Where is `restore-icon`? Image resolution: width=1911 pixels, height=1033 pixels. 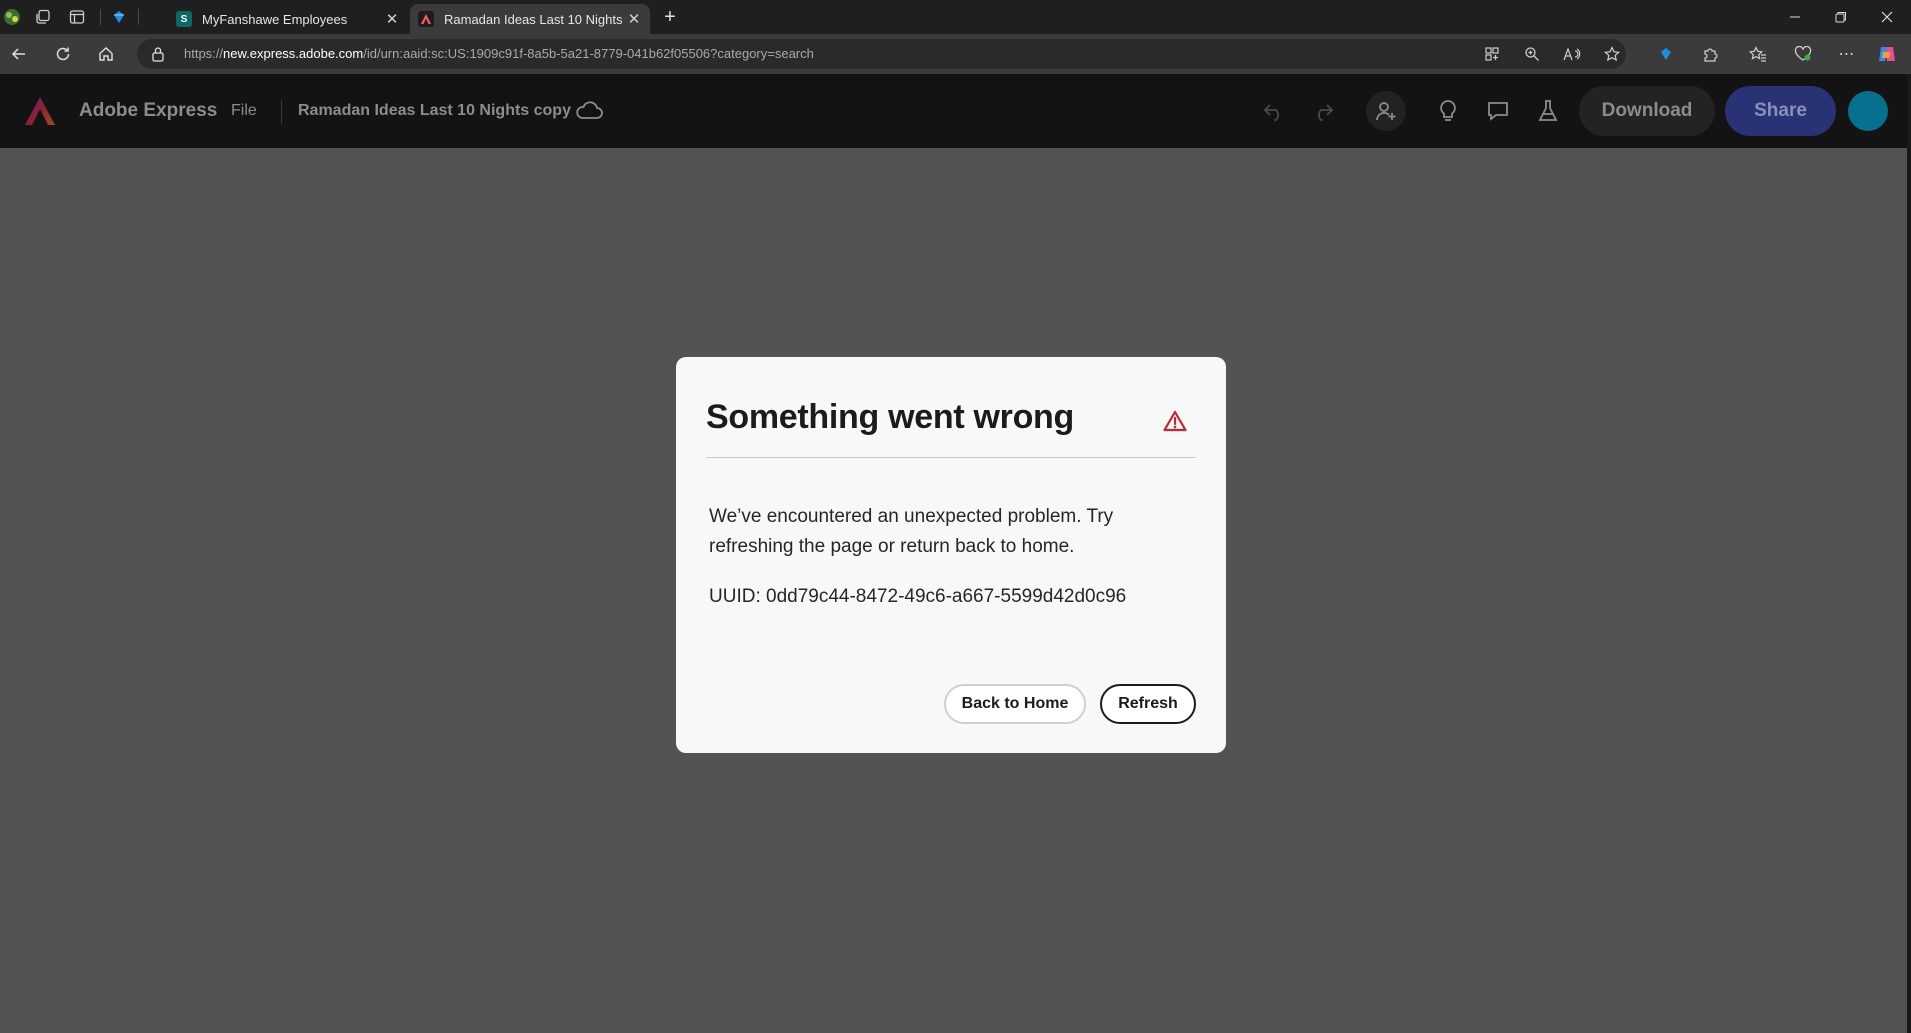 restore-icon is located at coordinates (1841, 17).